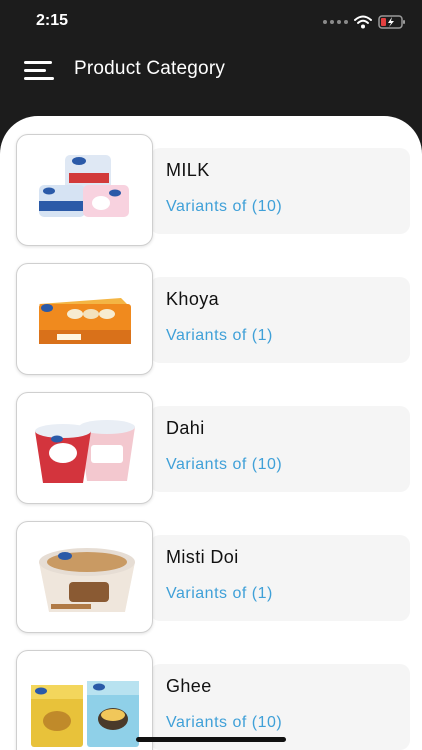 Image resolution: width=422 pixels, height=750 pixels. I want to click on status-icons, so click(364, 22).